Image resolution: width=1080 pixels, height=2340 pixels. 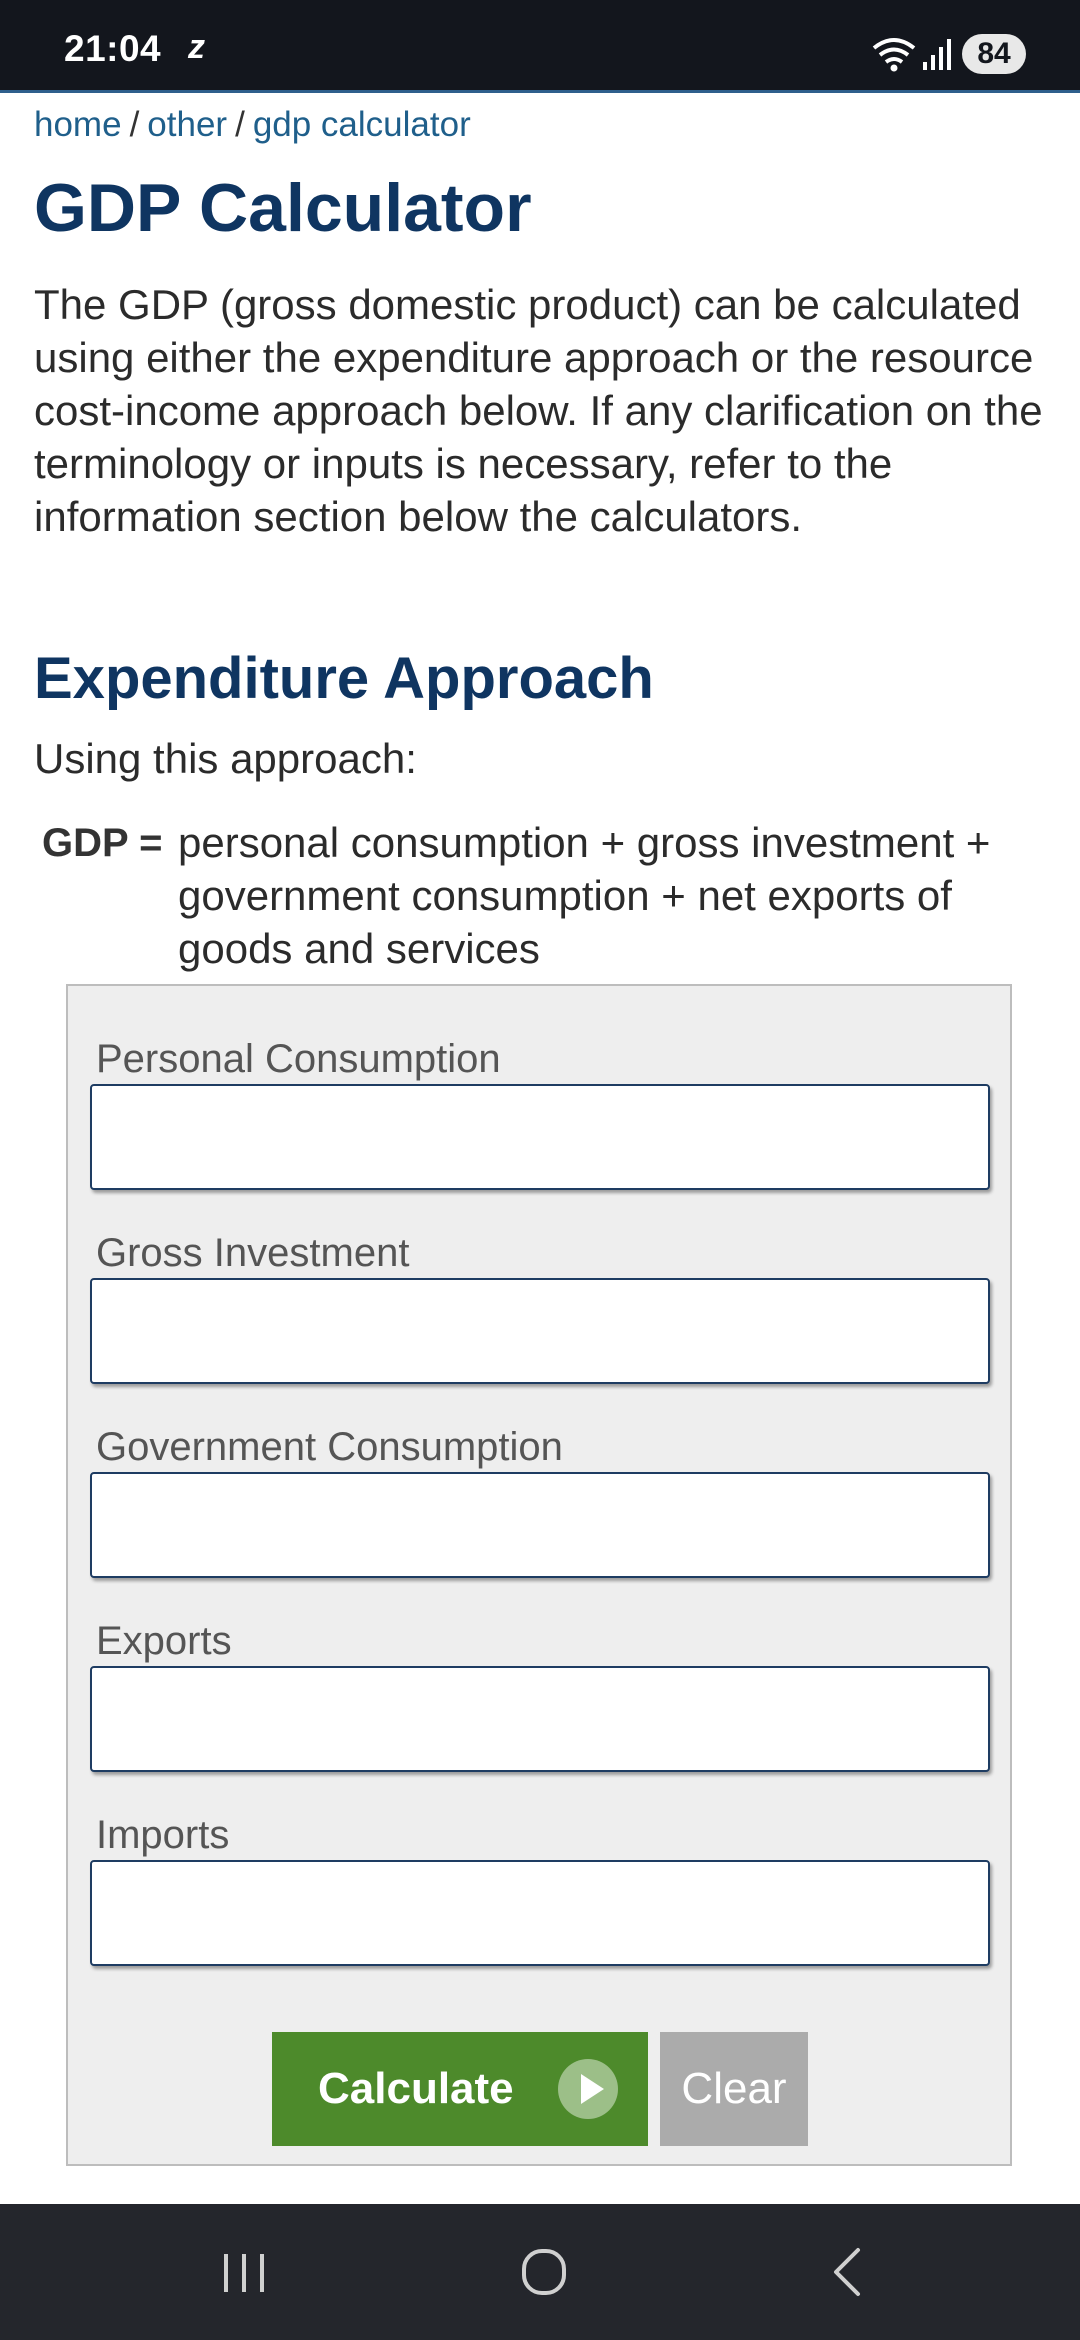 I want to click on back-icon, so click(x=848, y=2272).